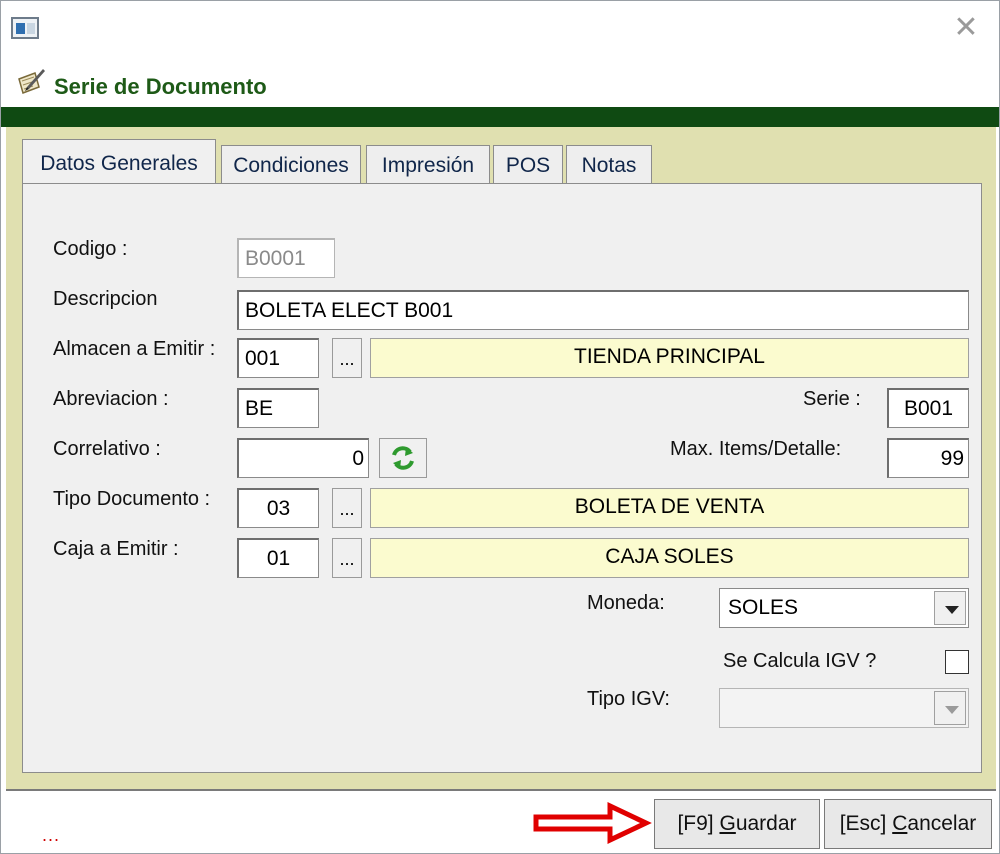 The height and width of the screenshot is (854, 1000). What do you see at coordinates (957, 662) in the screenshot?
I see `calcula-igv-checkbox` at bounding box center [957, 662].